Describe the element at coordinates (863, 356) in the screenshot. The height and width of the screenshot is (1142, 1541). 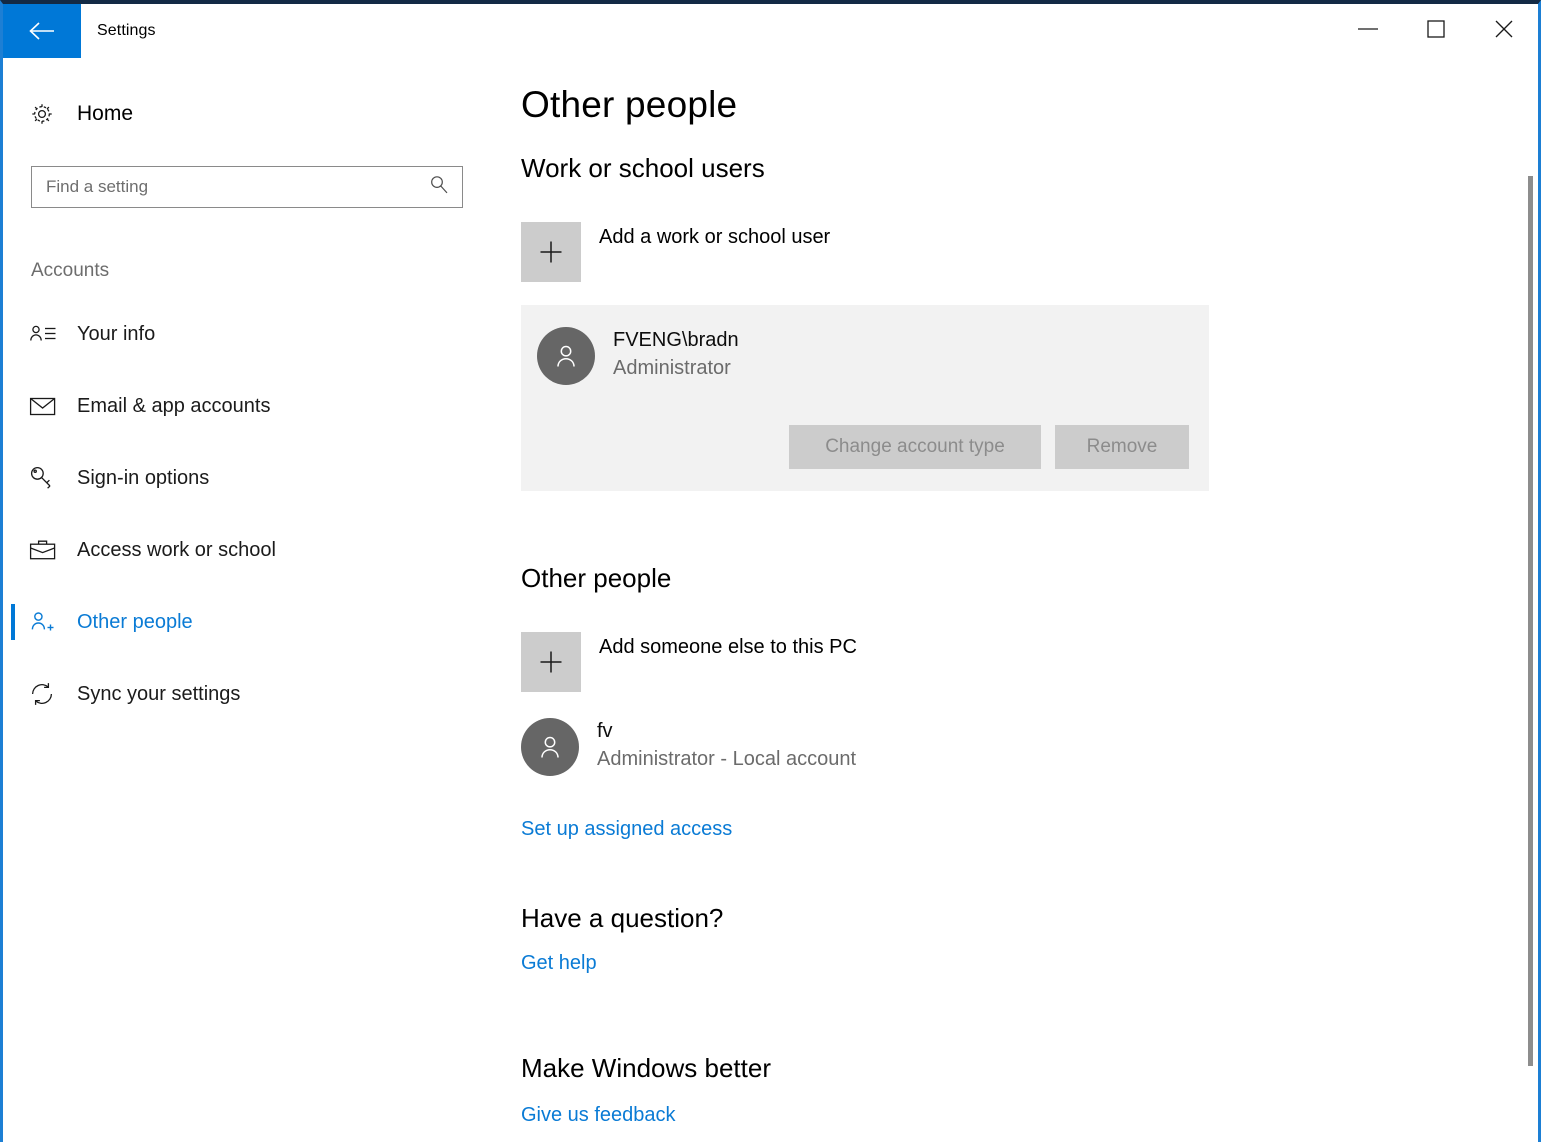
I see `user-row: FVENG\bradn Administrator` at that location.